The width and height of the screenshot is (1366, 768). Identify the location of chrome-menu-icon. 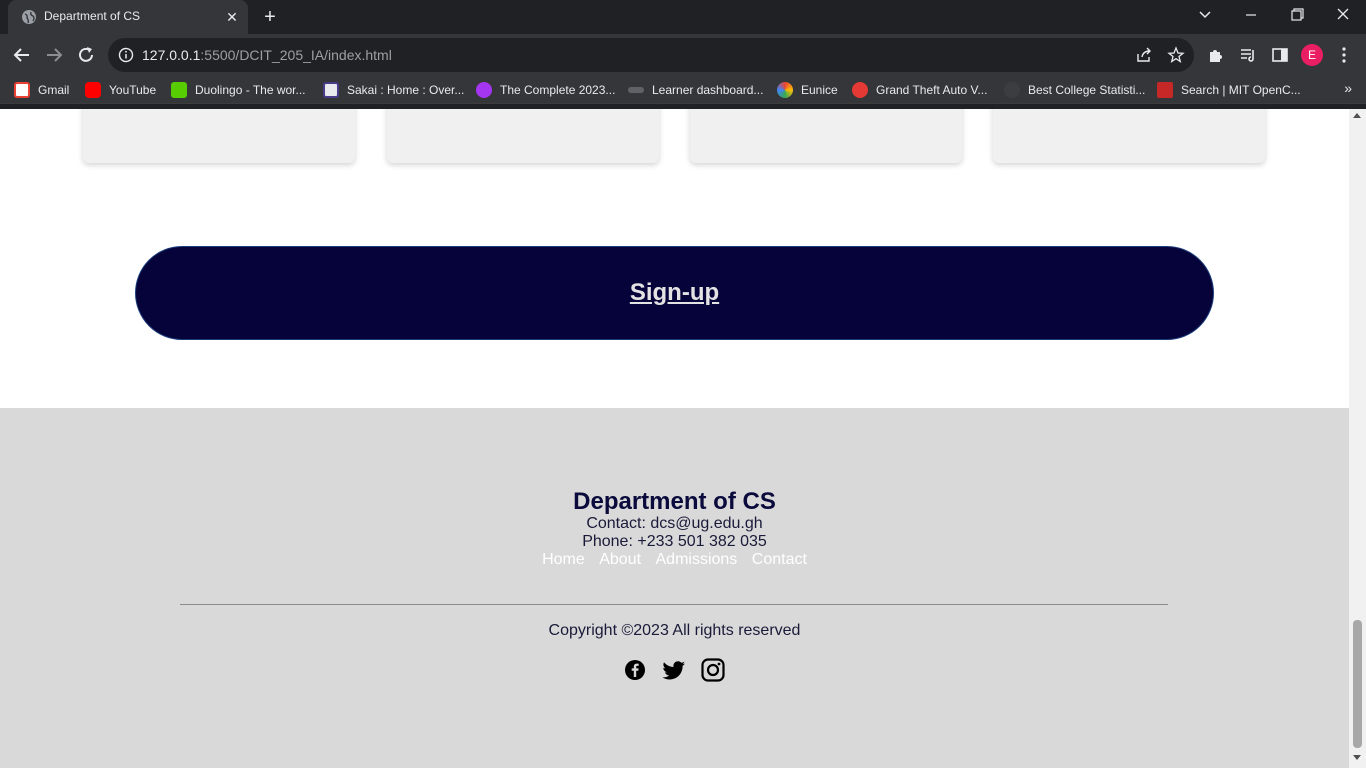
(1344, 55).